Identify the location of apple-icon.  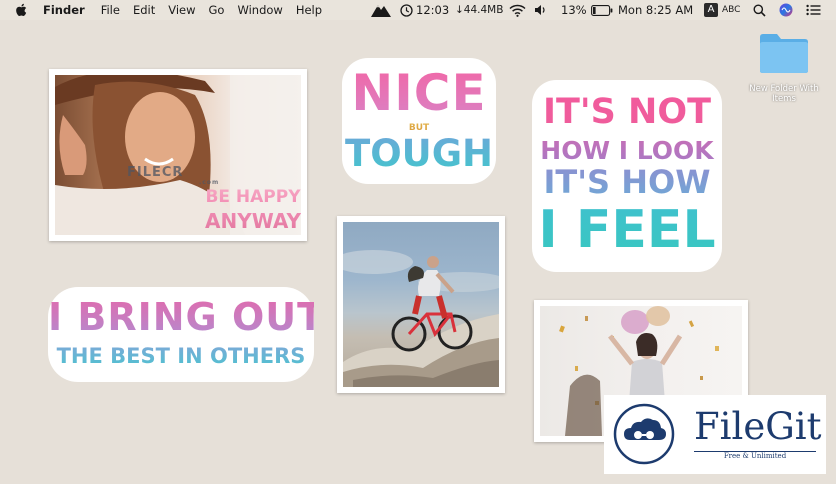
(22, 10).